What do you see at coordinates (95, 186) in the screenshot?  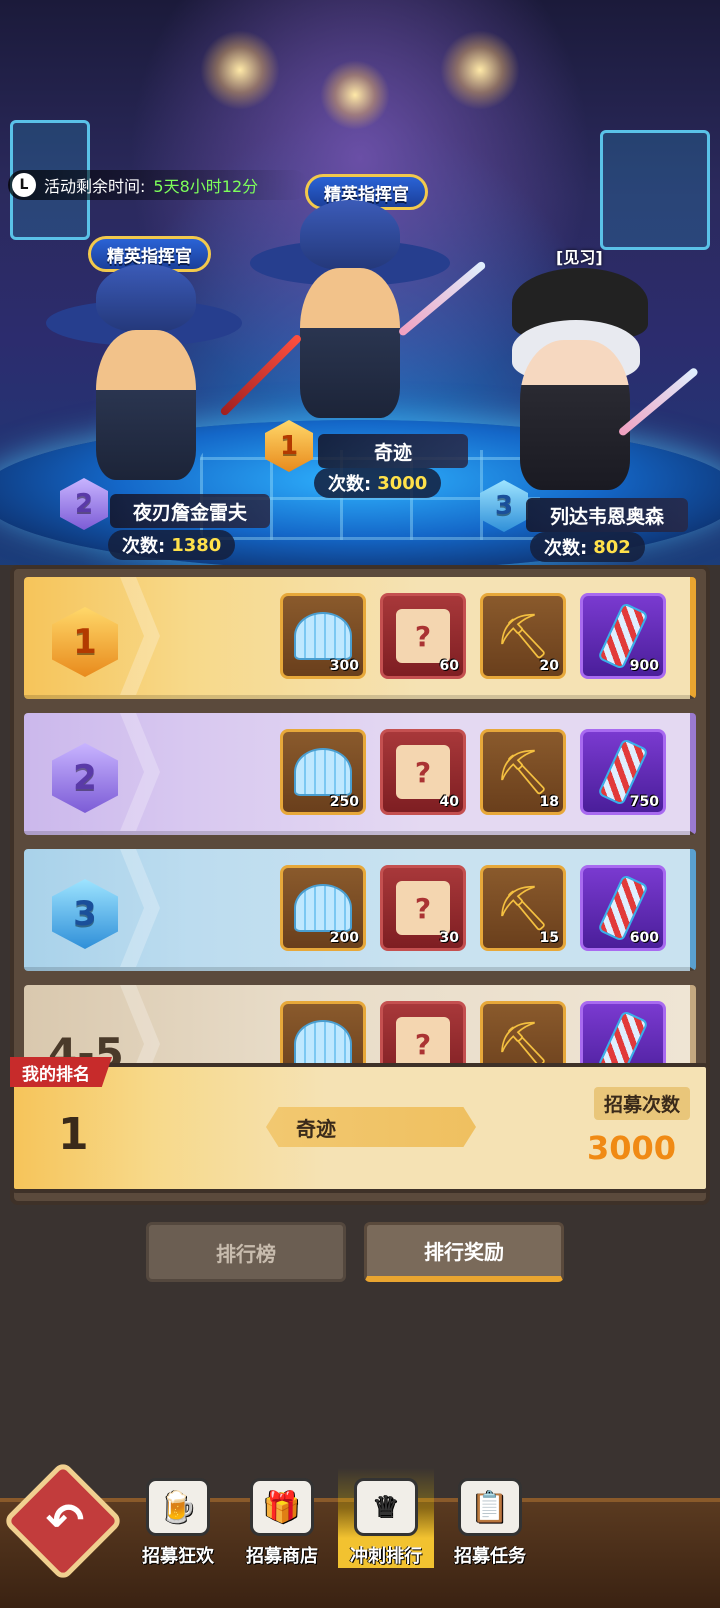 I see `timer-label: 活动剩余时间:` at bounding box center [95, 186].